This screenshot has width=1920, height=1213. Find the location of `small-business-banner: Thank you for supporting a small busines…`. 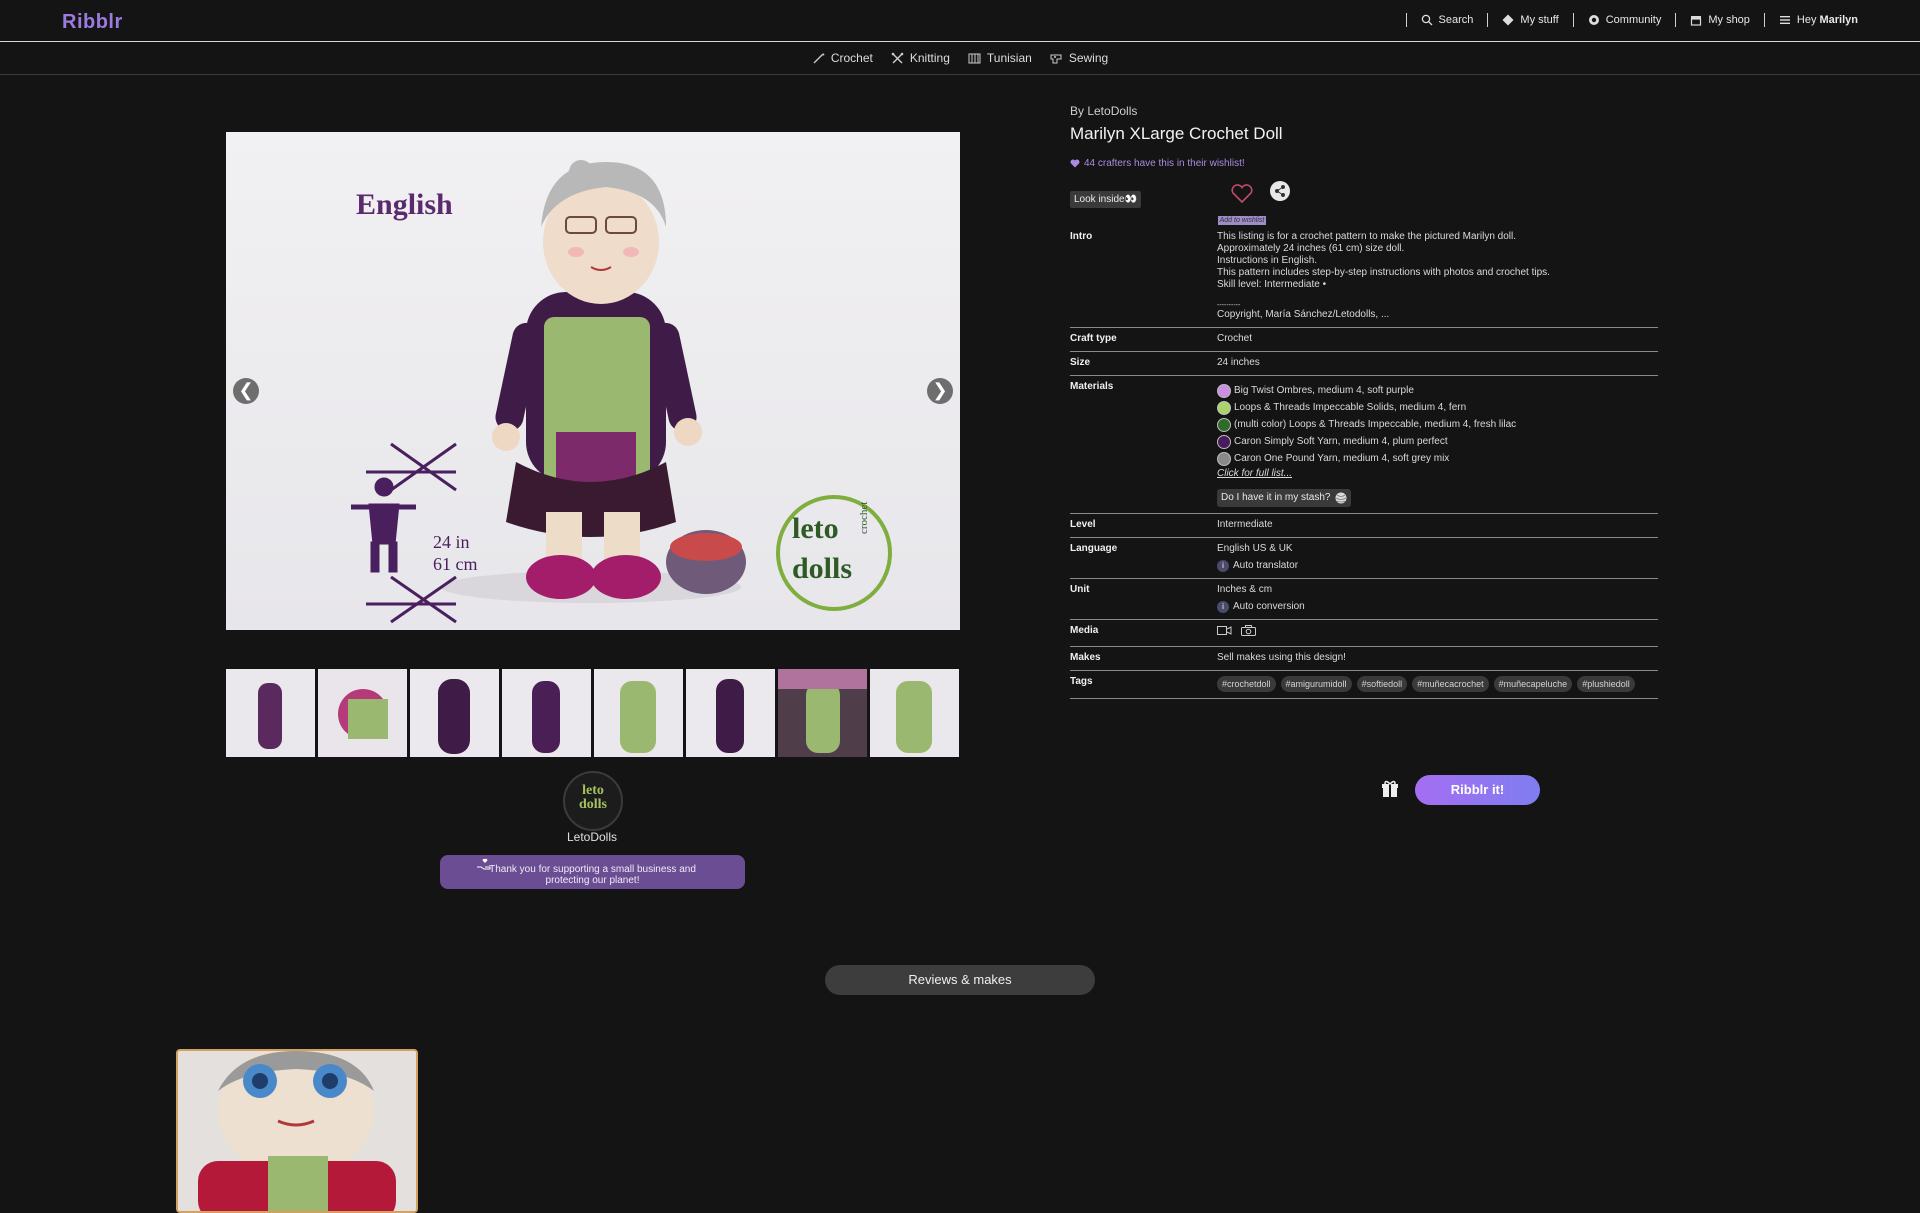

small-business-banner: Thank you for supporting a small busines… is located at coordinates (592, 872).